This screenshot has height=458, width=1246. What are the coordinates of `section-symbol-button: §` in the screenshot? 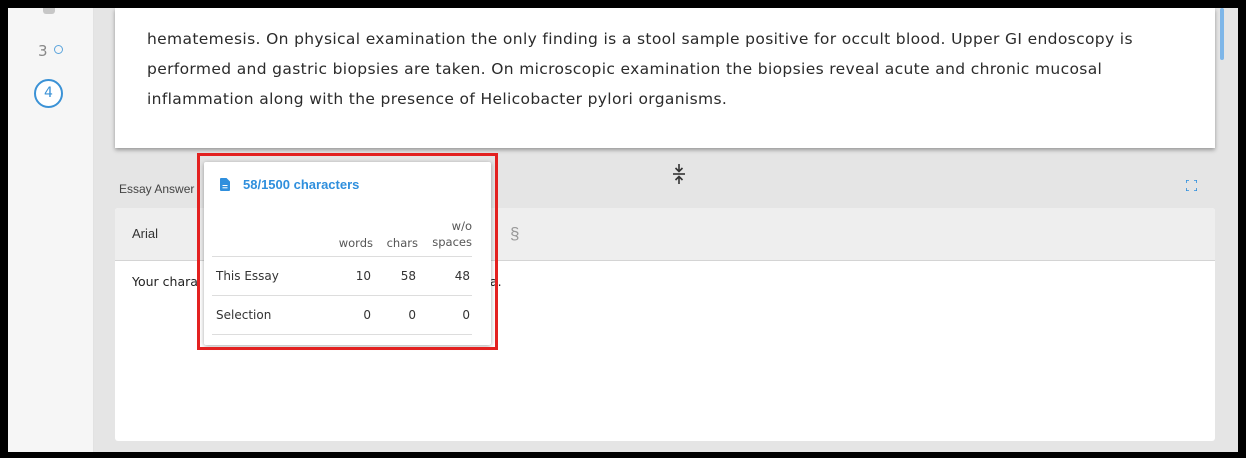 It's located at (514, 234).